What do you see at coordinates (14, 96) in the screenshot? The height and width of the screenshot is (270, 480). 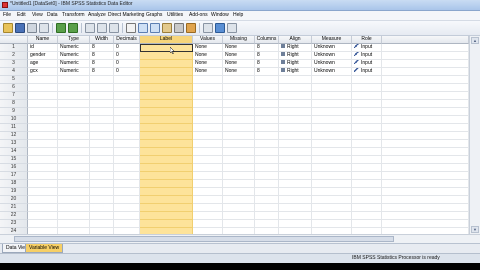 I see `row-number: 7` at bounding box center [14, 96].